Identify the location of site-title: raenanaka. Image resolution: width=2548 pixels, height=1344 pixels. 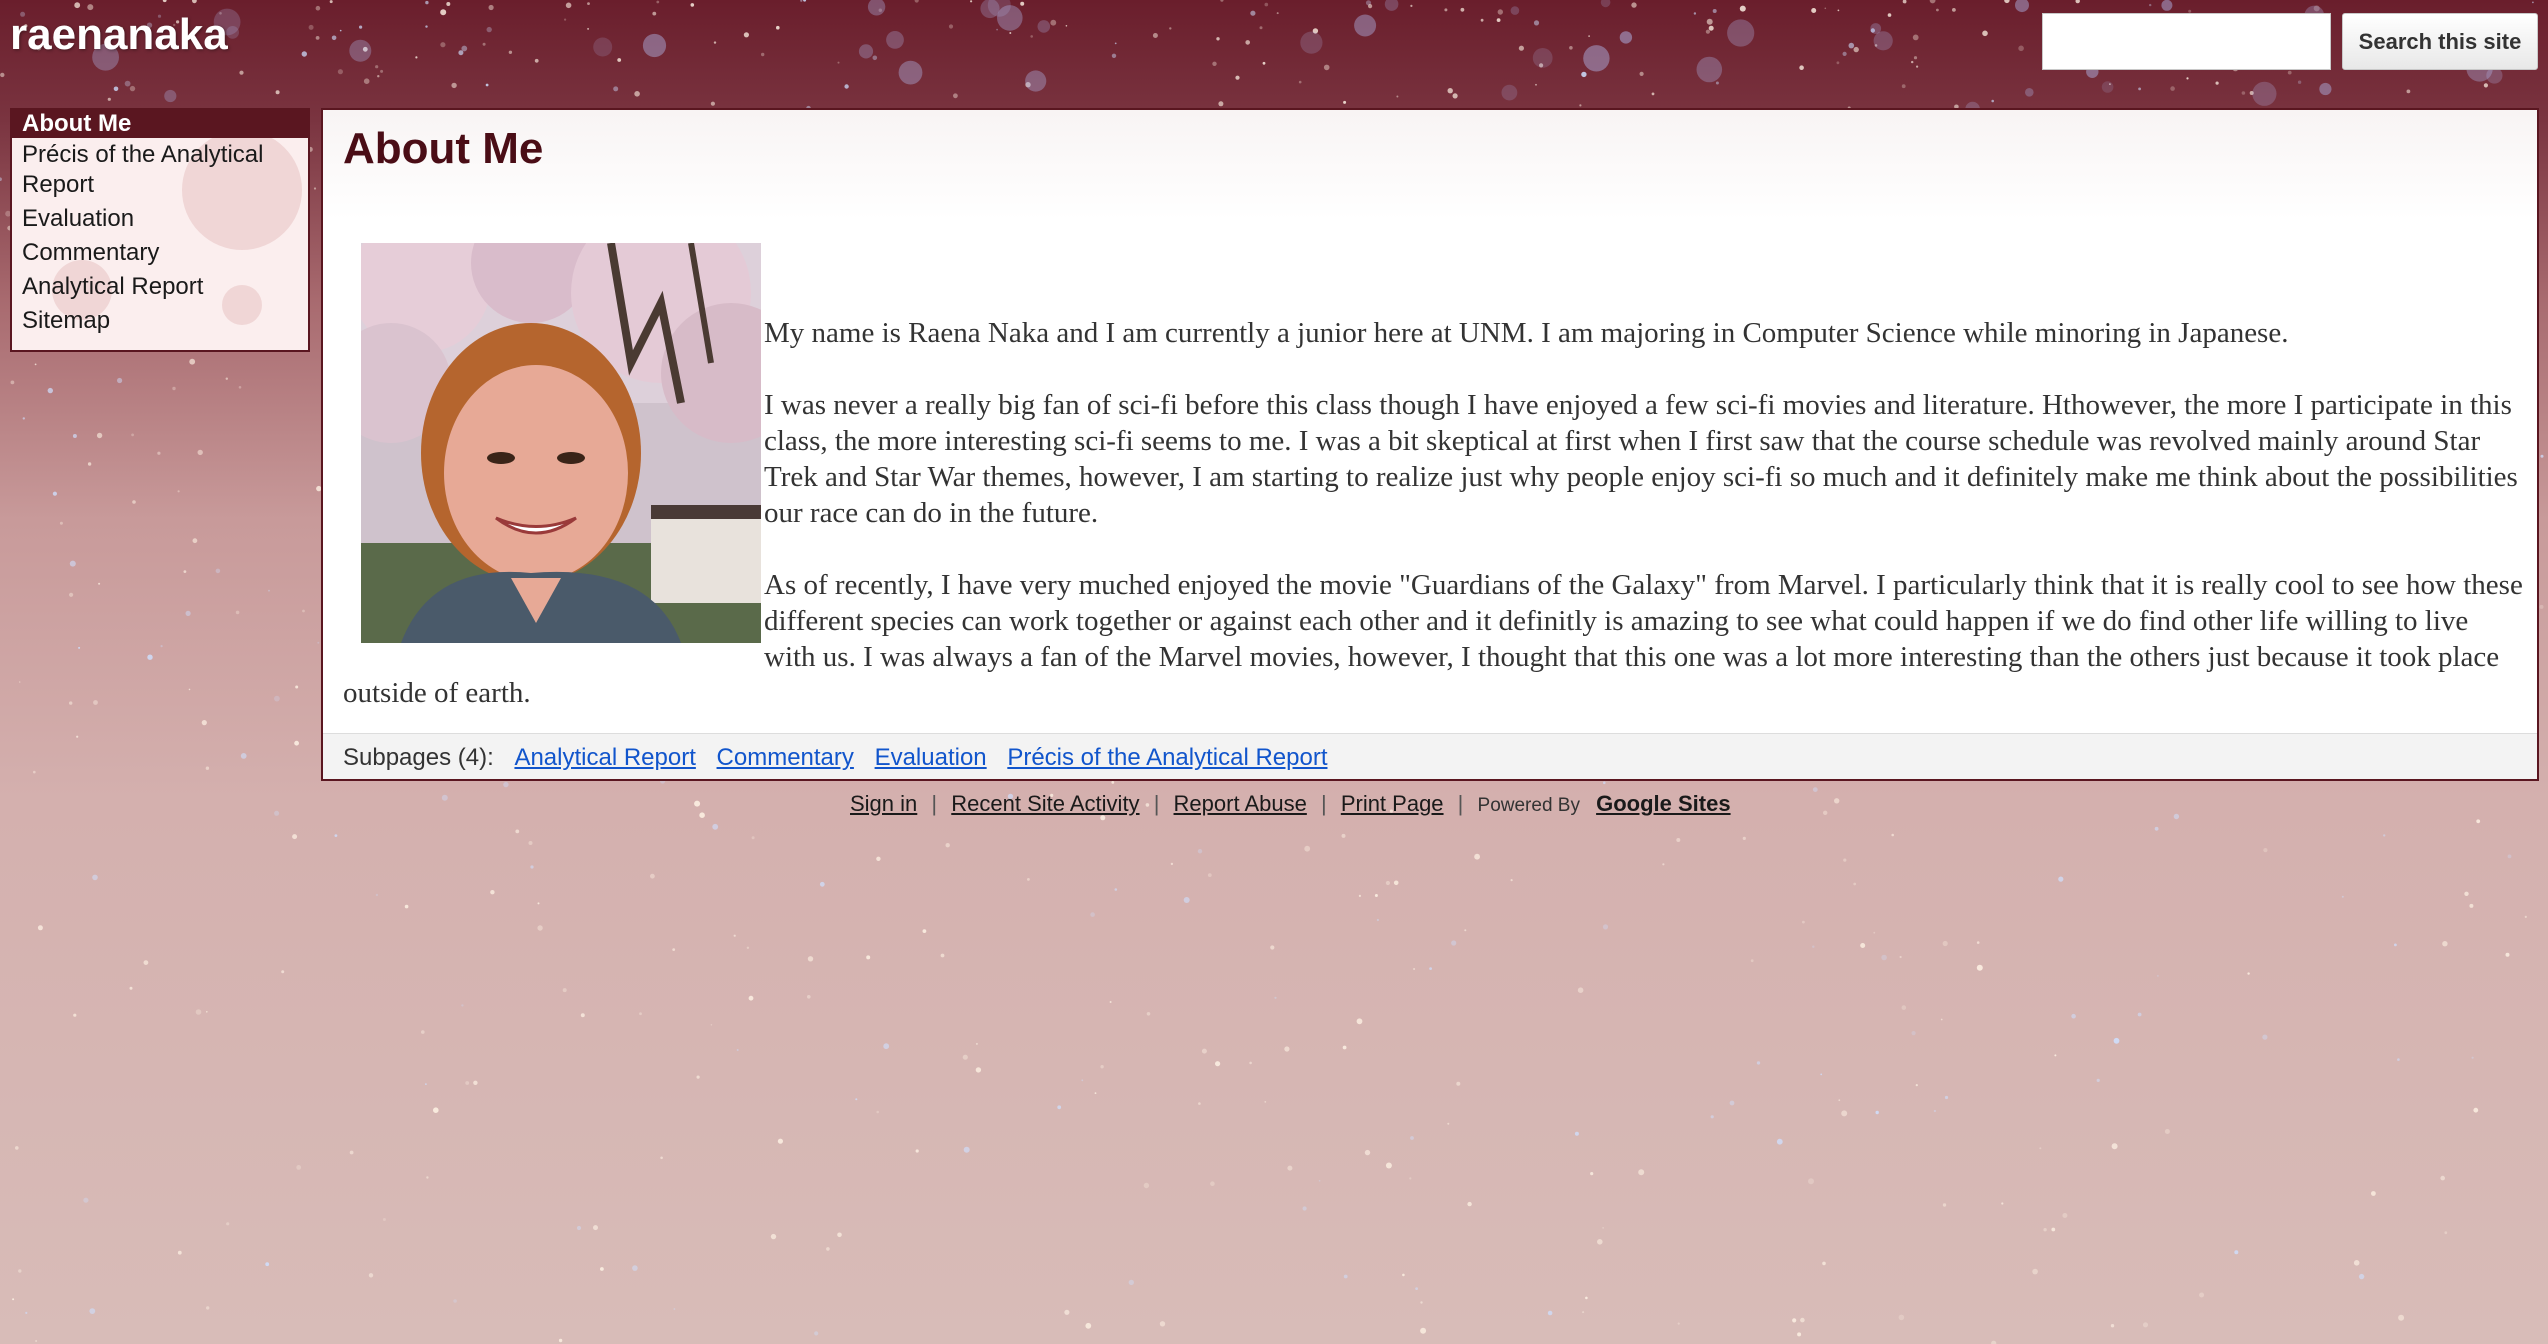
(119, 35).